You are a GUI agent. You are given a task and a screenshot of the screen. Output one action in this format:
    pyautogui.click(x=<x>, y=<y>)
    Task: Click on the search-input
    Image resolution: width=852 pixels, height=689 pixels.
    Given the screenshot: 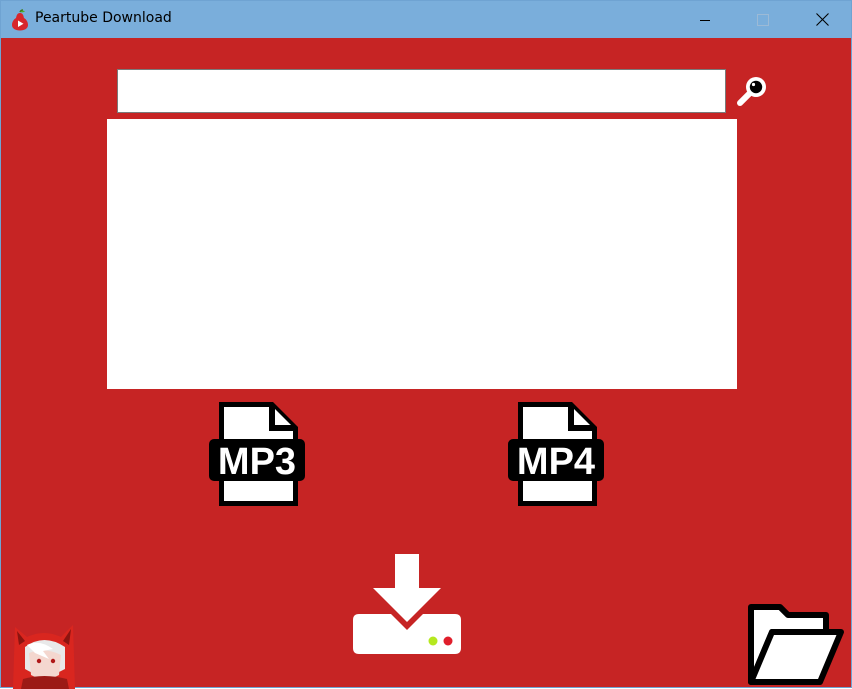 What is the action you would take?
    pyautogui.click(x=421, y=91)
    